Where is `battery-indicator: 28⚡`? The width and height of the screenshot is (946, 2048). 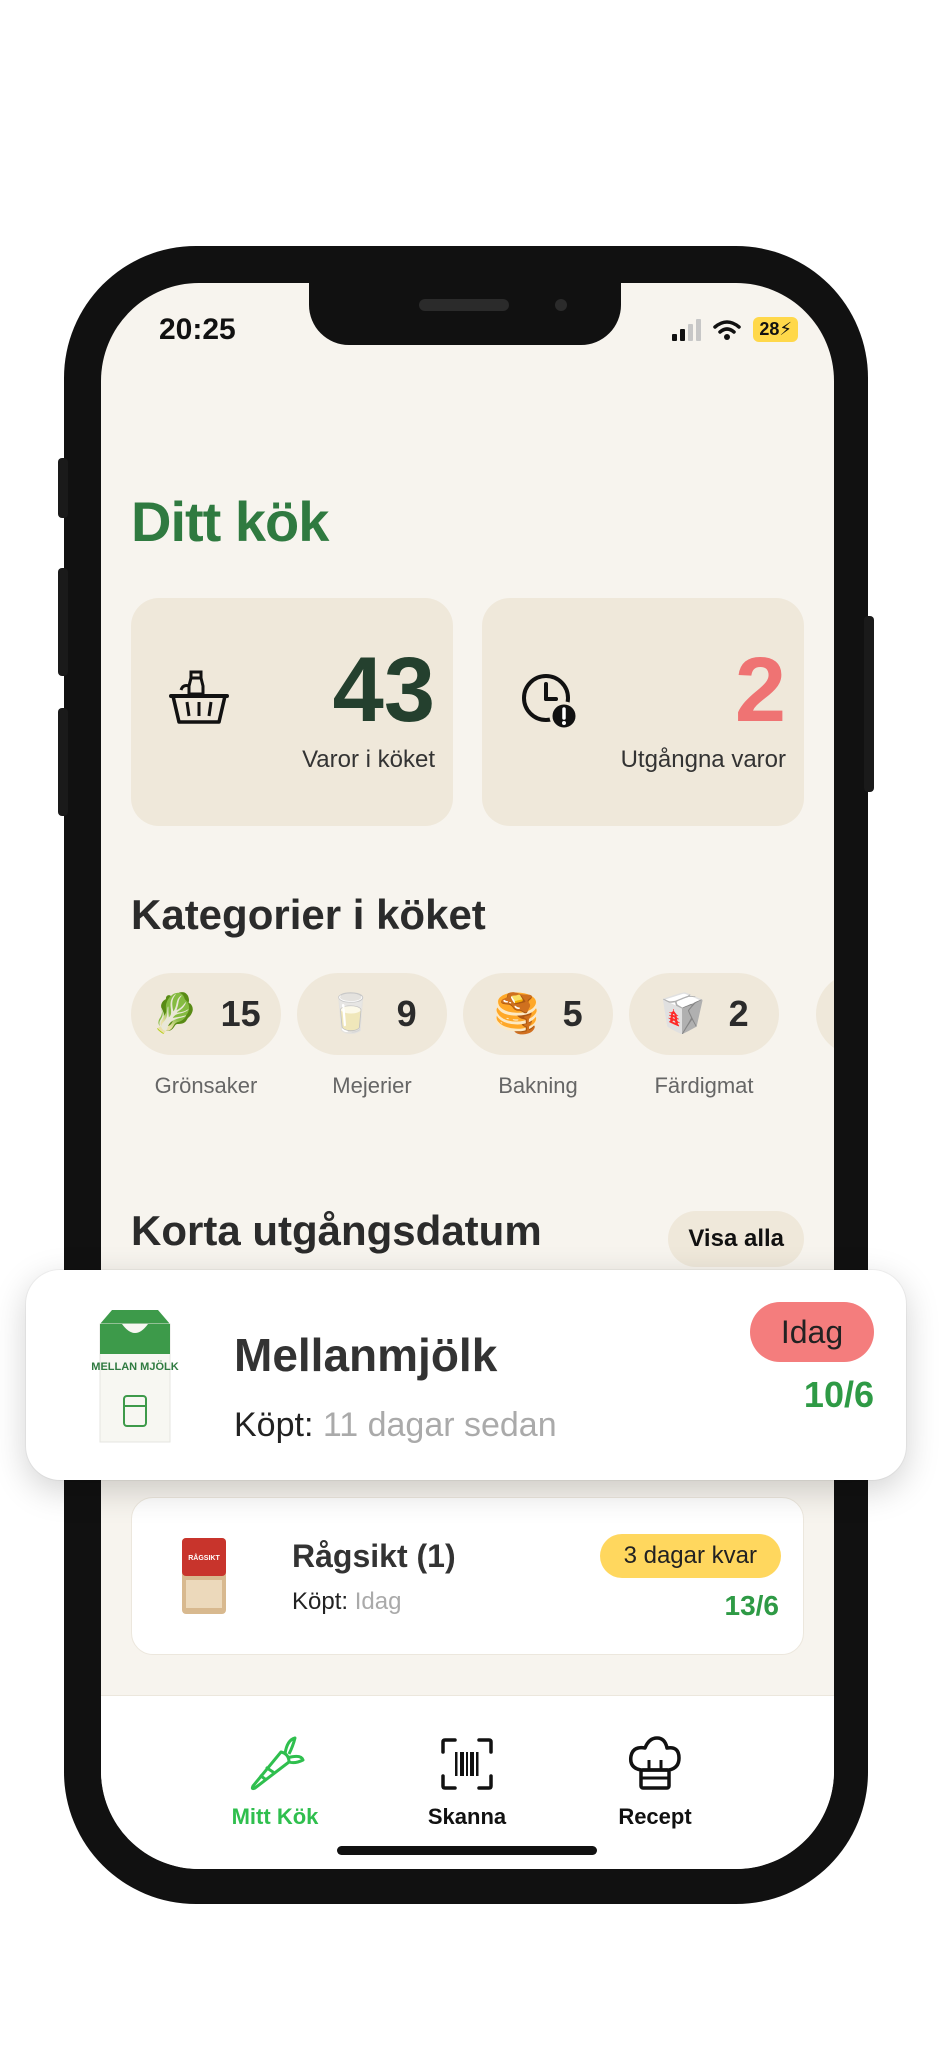
battery-indicator: 28⚡ is located at coordinates (775, 329).